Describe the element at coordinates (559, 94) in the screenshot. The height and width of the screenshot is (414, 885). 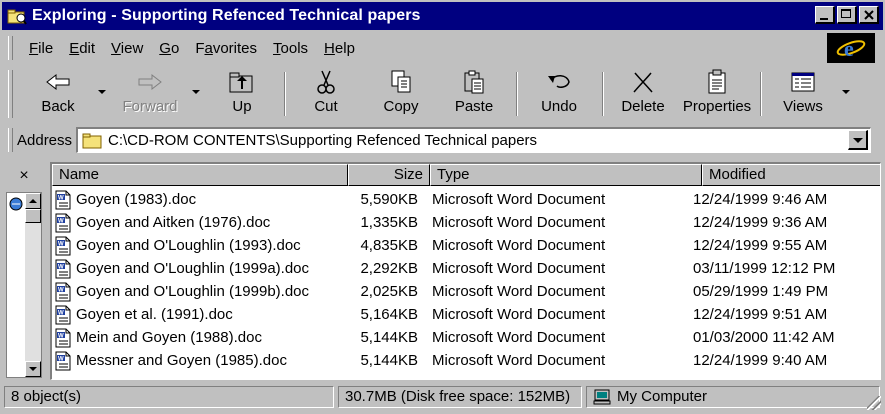
I see `undo-button: Undo` at that location.